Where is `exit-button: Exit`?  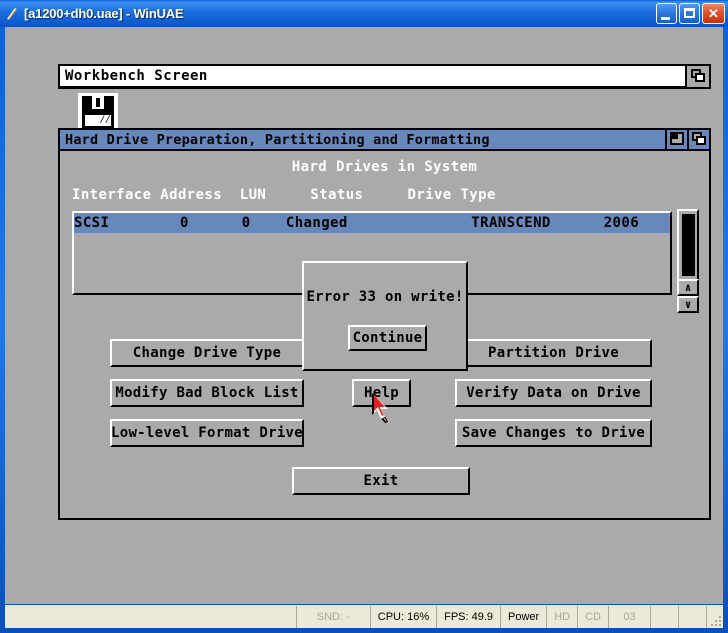 exit-button: Exit is located at coordinates (381, 481).